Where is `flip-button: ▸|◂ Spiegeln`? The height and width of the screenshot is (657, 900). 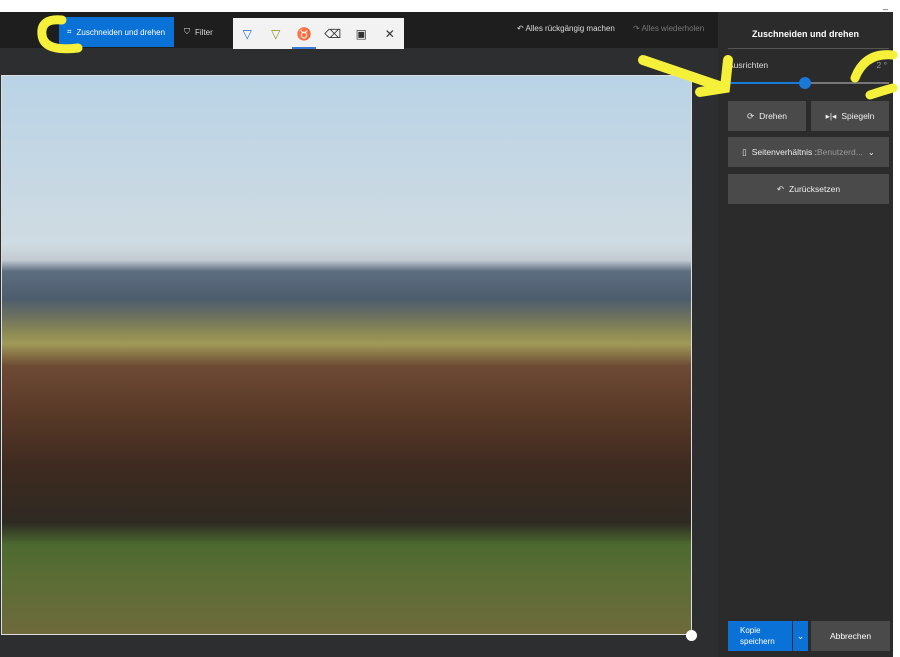 flip-button: ▸|◂ Spiegeln is located at coordinates (850, 116).